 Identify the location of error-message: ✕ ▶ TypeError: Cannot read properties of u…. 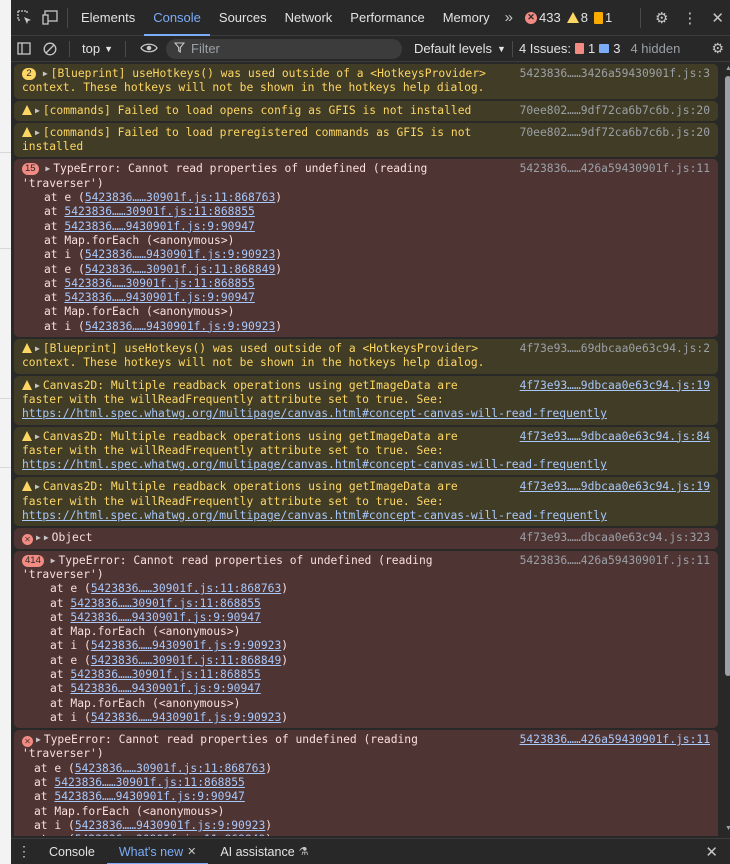
(366, 783).